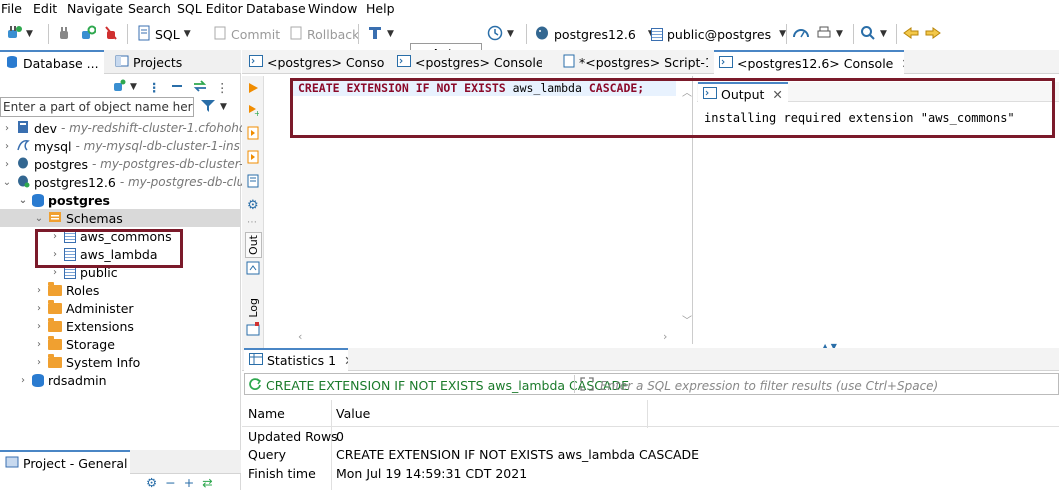  Describe the element at coordinates (94, 218) in the screenshot. I see `tree-label: Schemas` at that location.